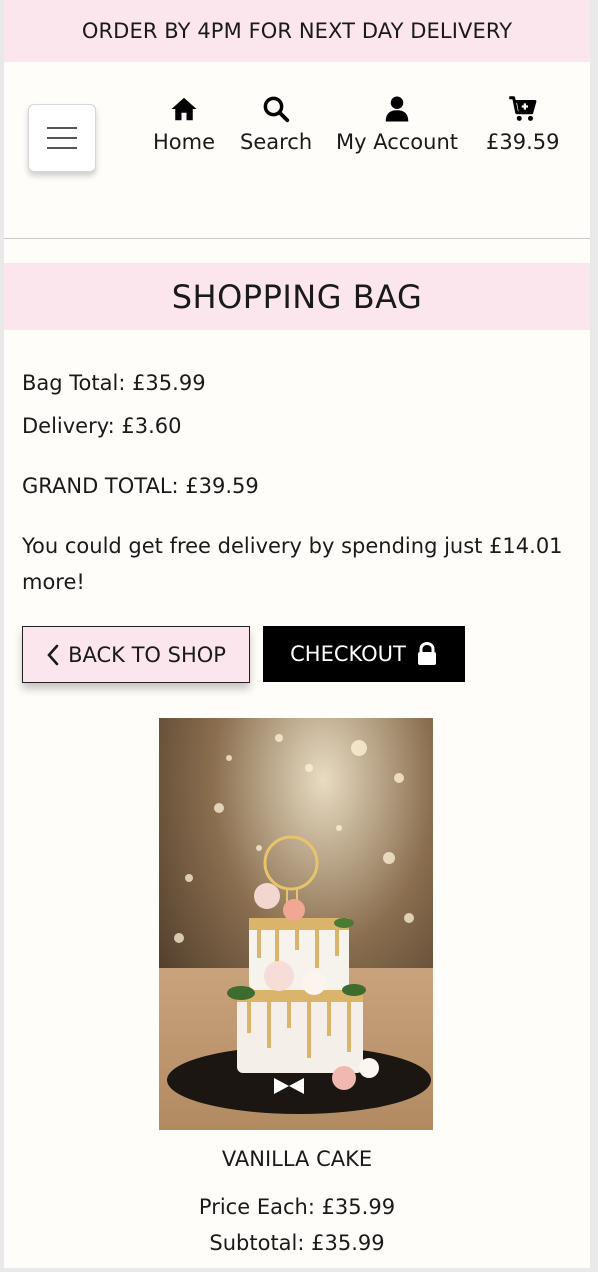 The image size is (598, 1272). I want to click on nav-home: Home, so click(184, 124).